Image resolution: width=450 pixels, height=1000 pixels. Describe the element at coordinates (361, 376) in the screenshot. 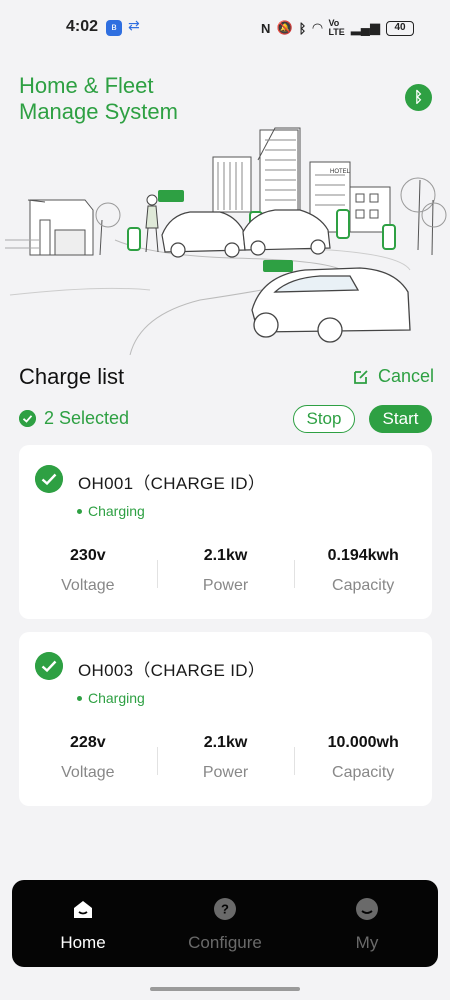

I see `edit-icon` at that location.